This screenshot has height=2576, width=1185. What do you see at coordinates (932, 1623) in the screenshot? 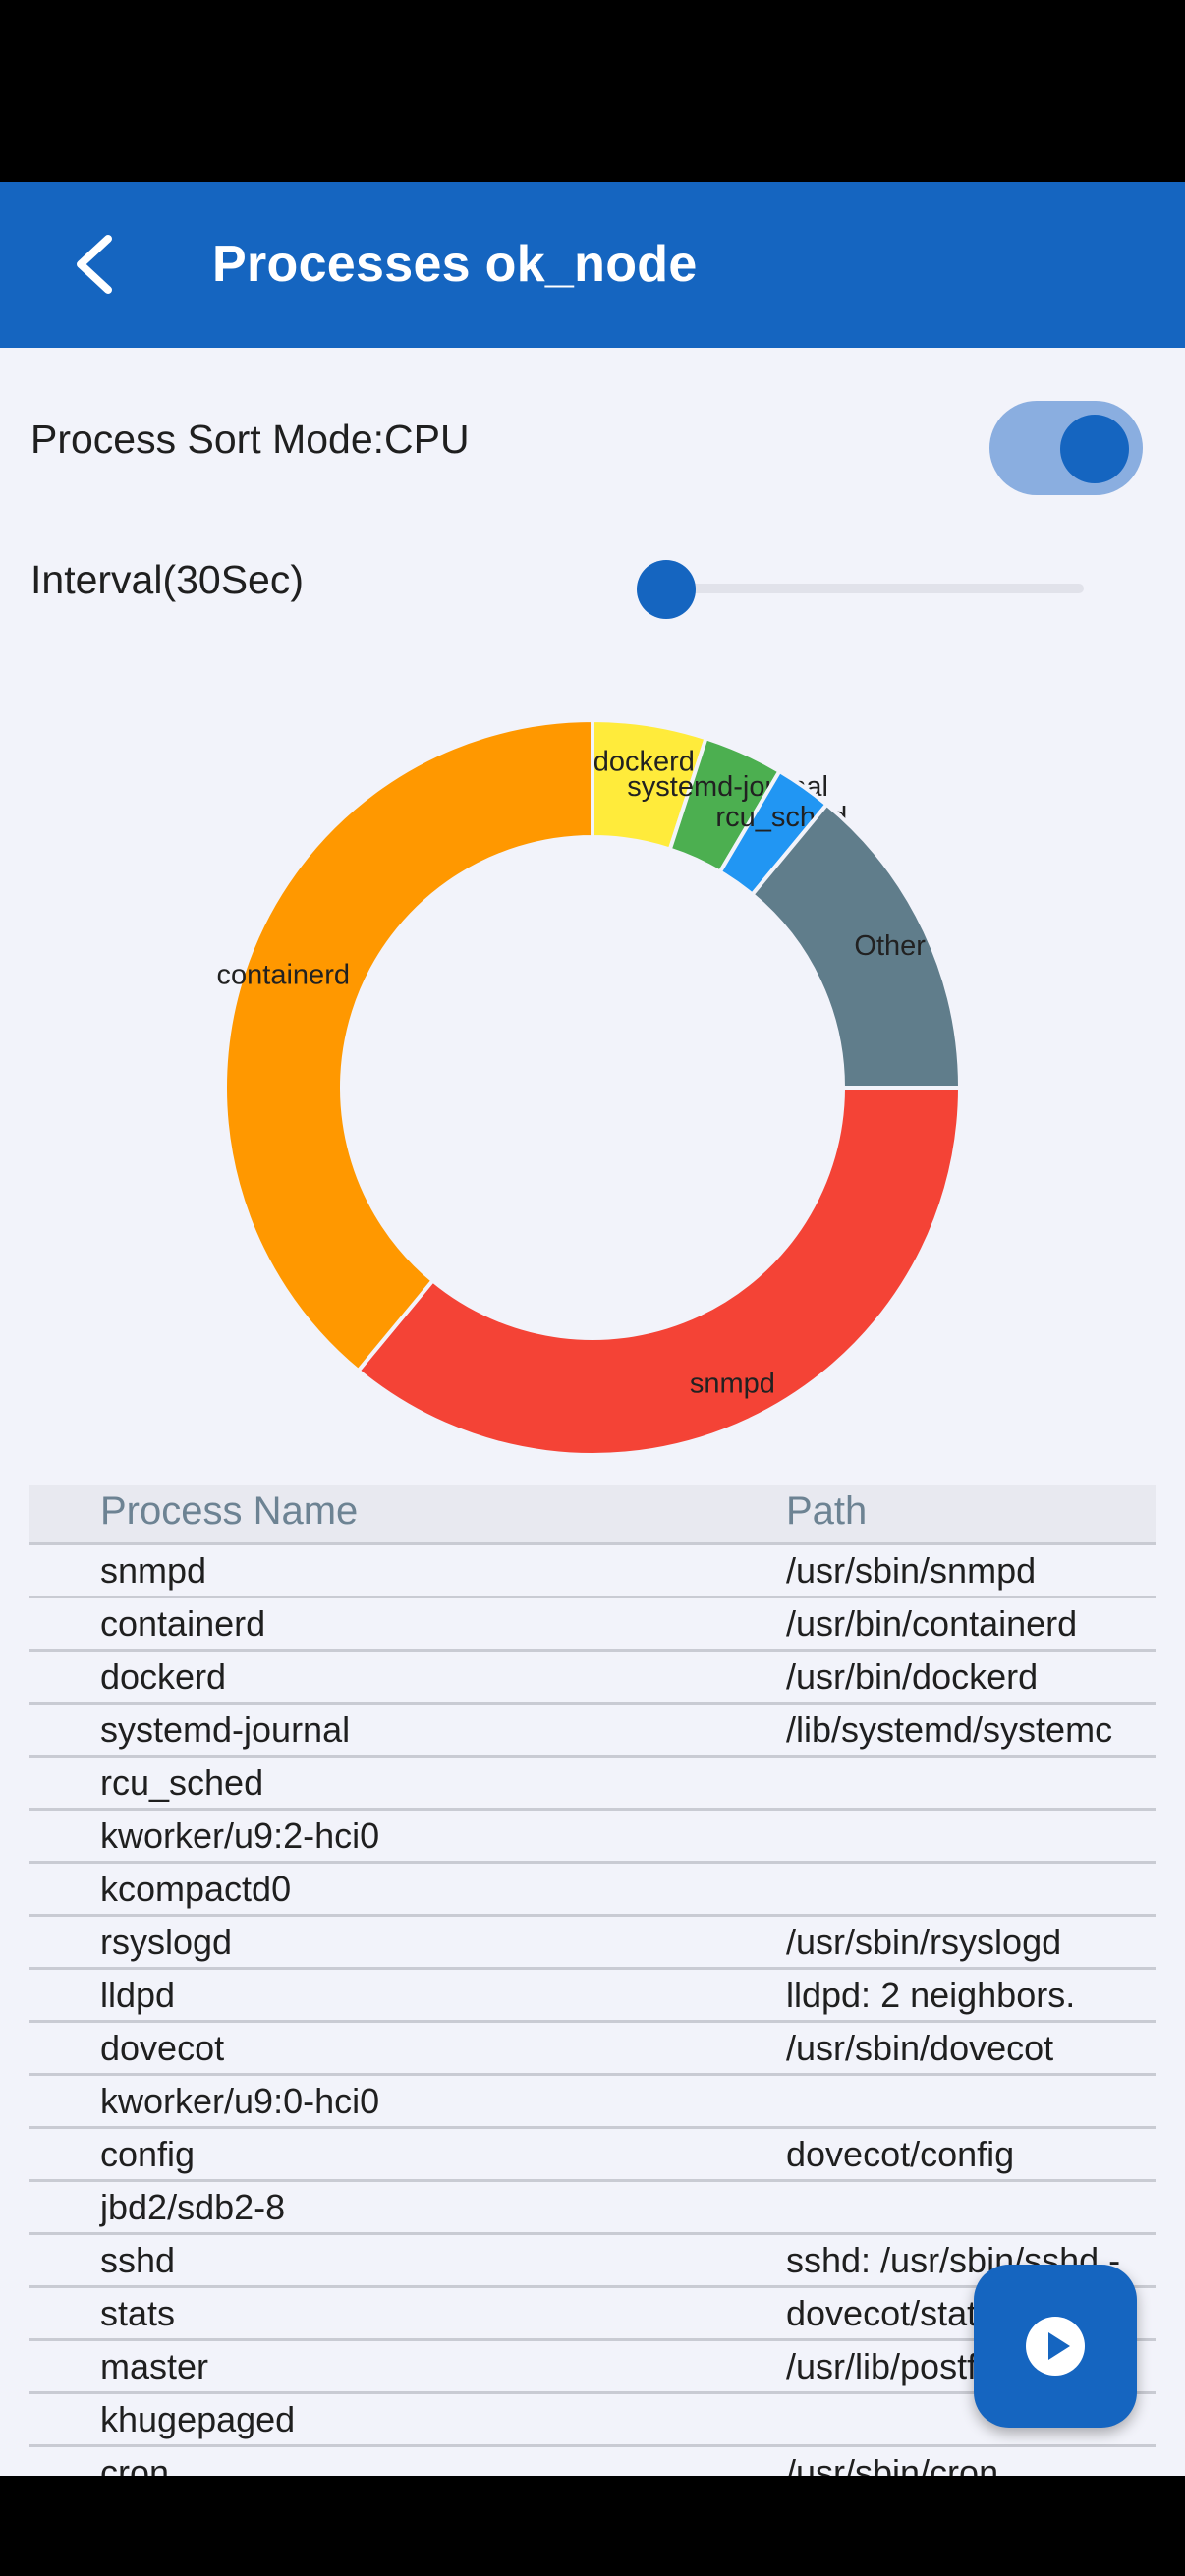
I see `process-path-cell: /usr/bin/containerd` at bounding box center [932, 1623].